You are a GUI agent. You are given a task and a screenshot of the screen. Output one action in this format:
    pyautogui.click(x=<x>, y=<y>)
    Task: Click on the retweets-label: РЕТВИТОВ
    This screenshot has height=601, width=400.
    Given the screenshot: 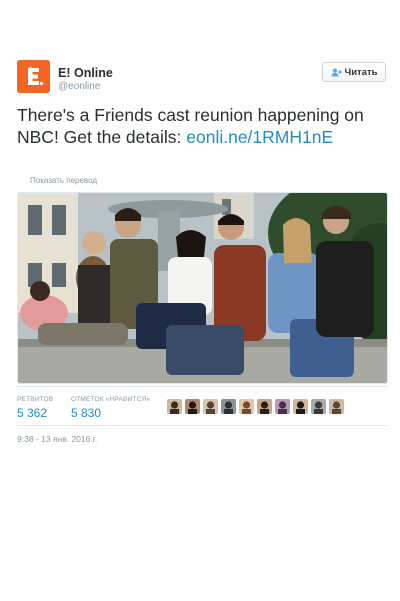 What is the action you would take?
    pyautogui.click(x=35, y=399)
    